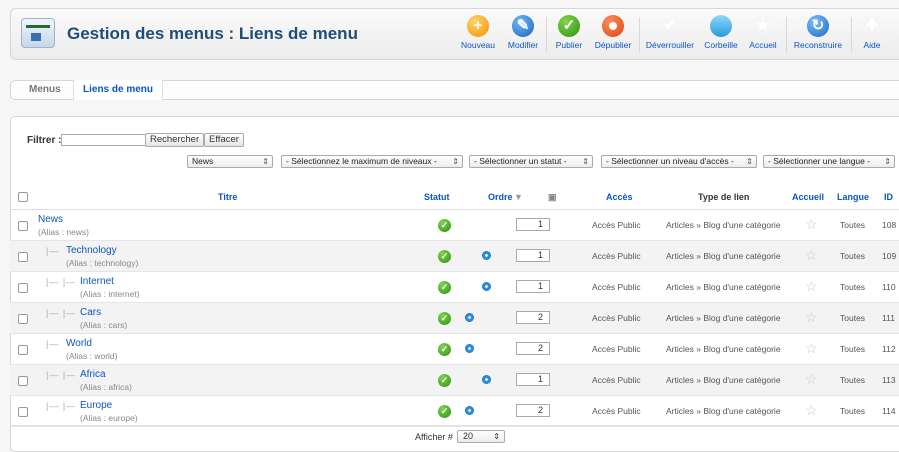  Describe the element at coordinates (763, 25) in the screenshot. I see `star-icon: ★` at that location.